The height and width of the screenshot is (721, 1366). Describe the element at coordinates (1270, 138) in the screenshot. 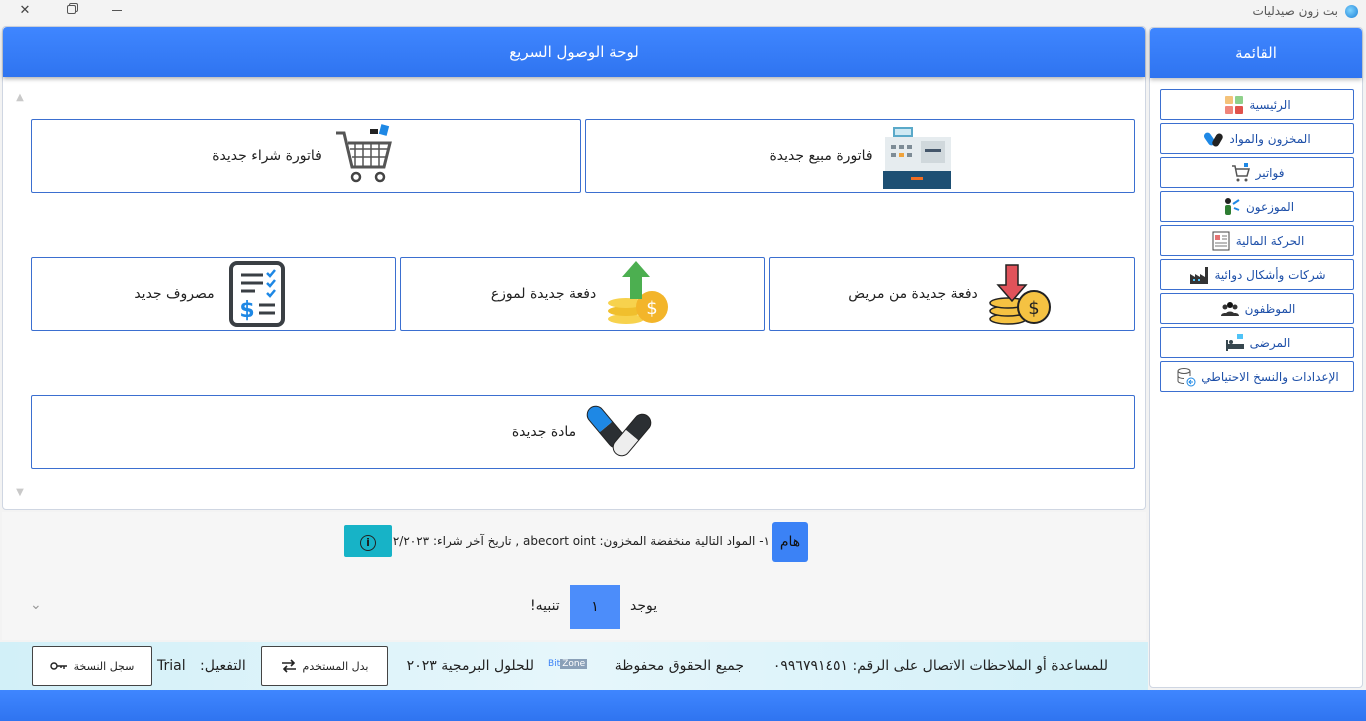

I see `sidebar-item-label: المخزون والمواد` at that location.